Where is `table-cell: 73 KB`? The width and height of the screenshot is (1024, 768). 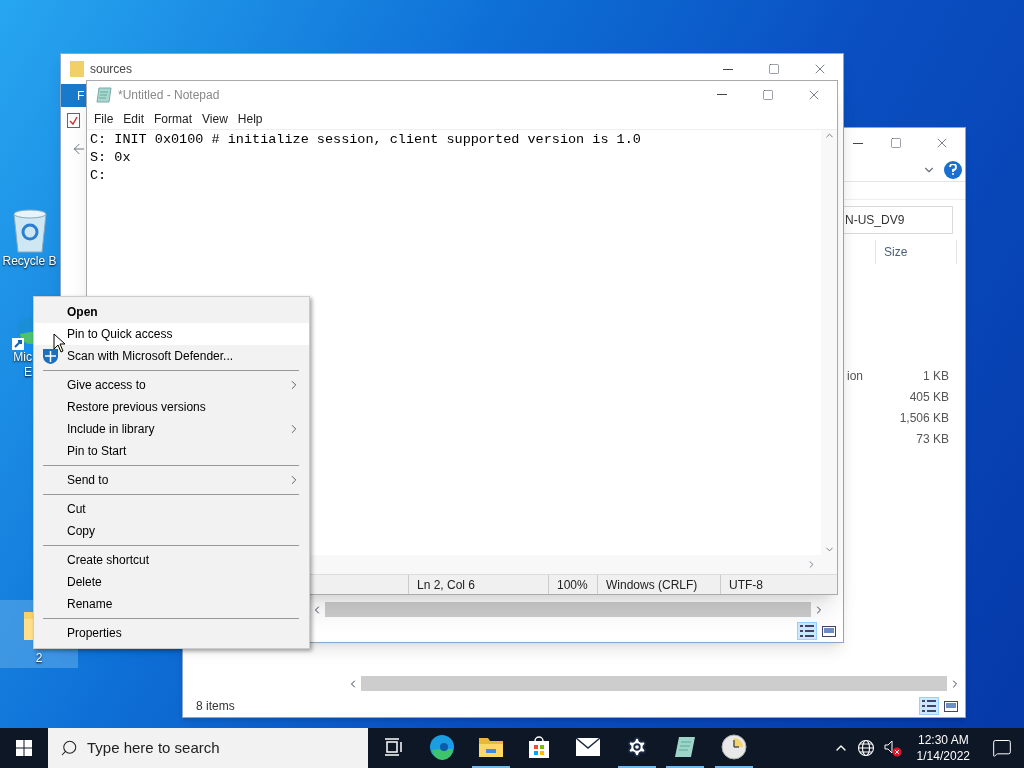
table-cell: 73 KB is located at coordinates (932, 438).